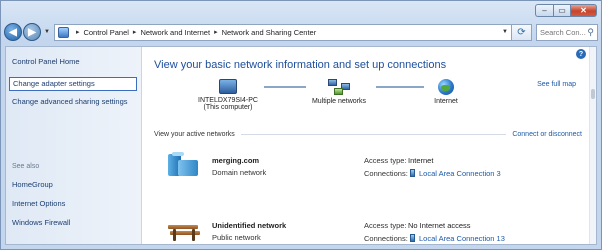  Describe the element at coordinates (505, 32) in the screenshot. I see `chevron-down-icon: ▼` at that location.